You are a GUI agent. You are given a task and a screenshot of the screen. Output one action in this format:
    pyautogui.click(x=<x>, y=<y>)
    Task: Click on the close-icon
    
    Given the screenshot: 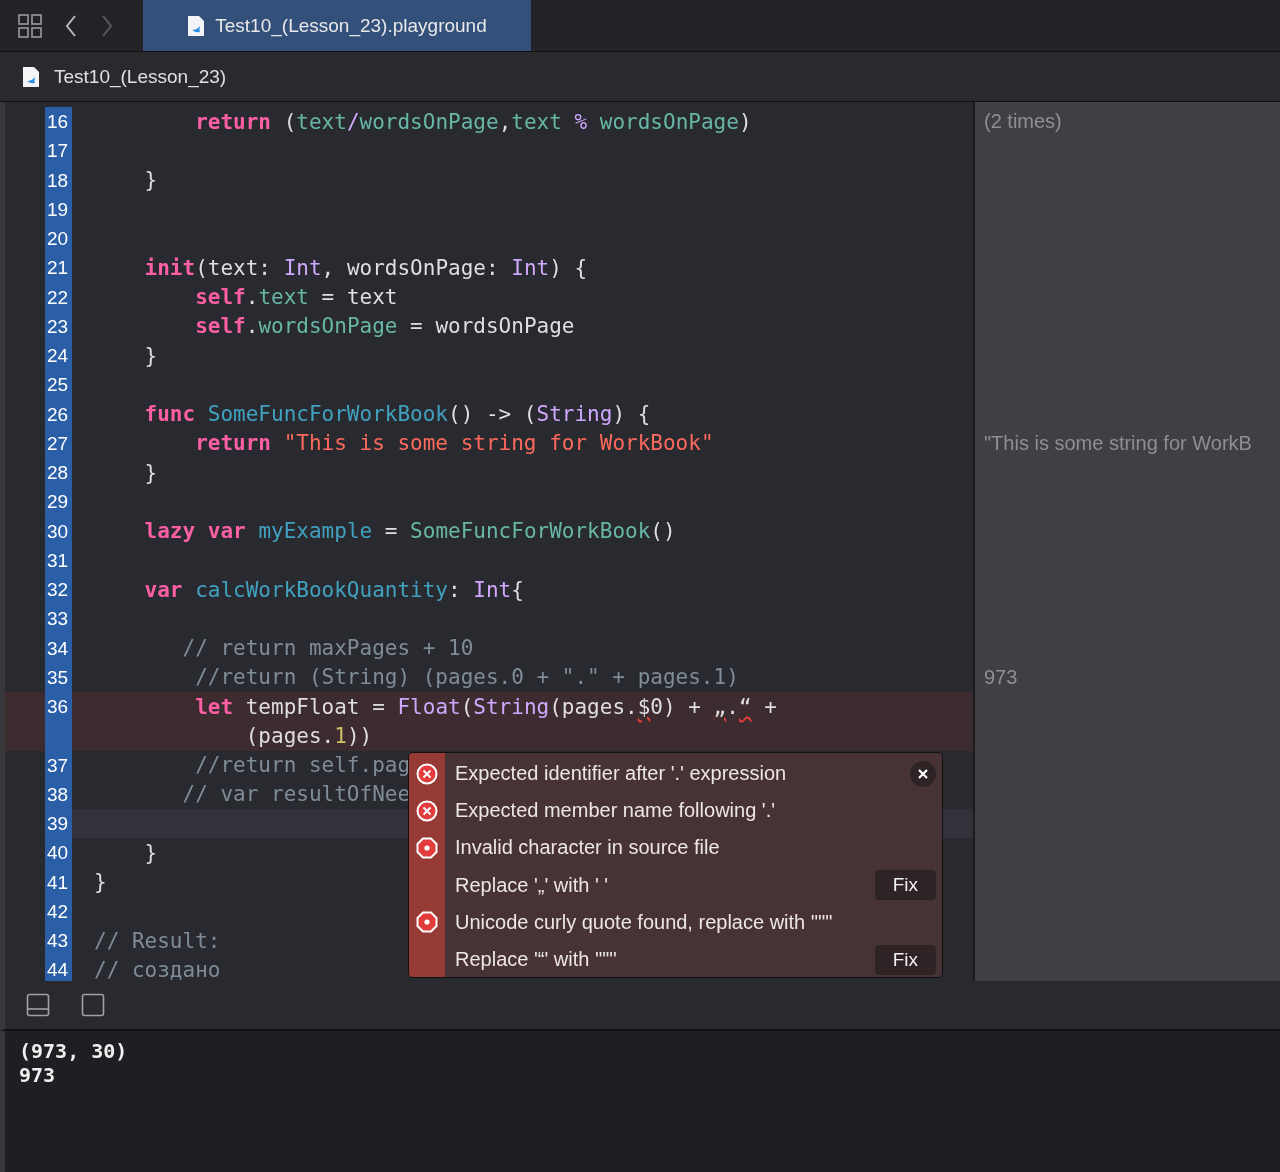 What is the action you would take?
    pyautogui.click(x=923, y=773)
    